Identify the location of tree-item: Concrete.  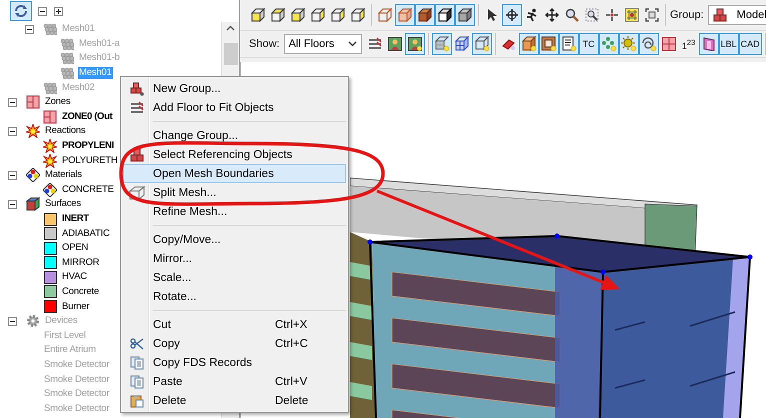
(80, 292).